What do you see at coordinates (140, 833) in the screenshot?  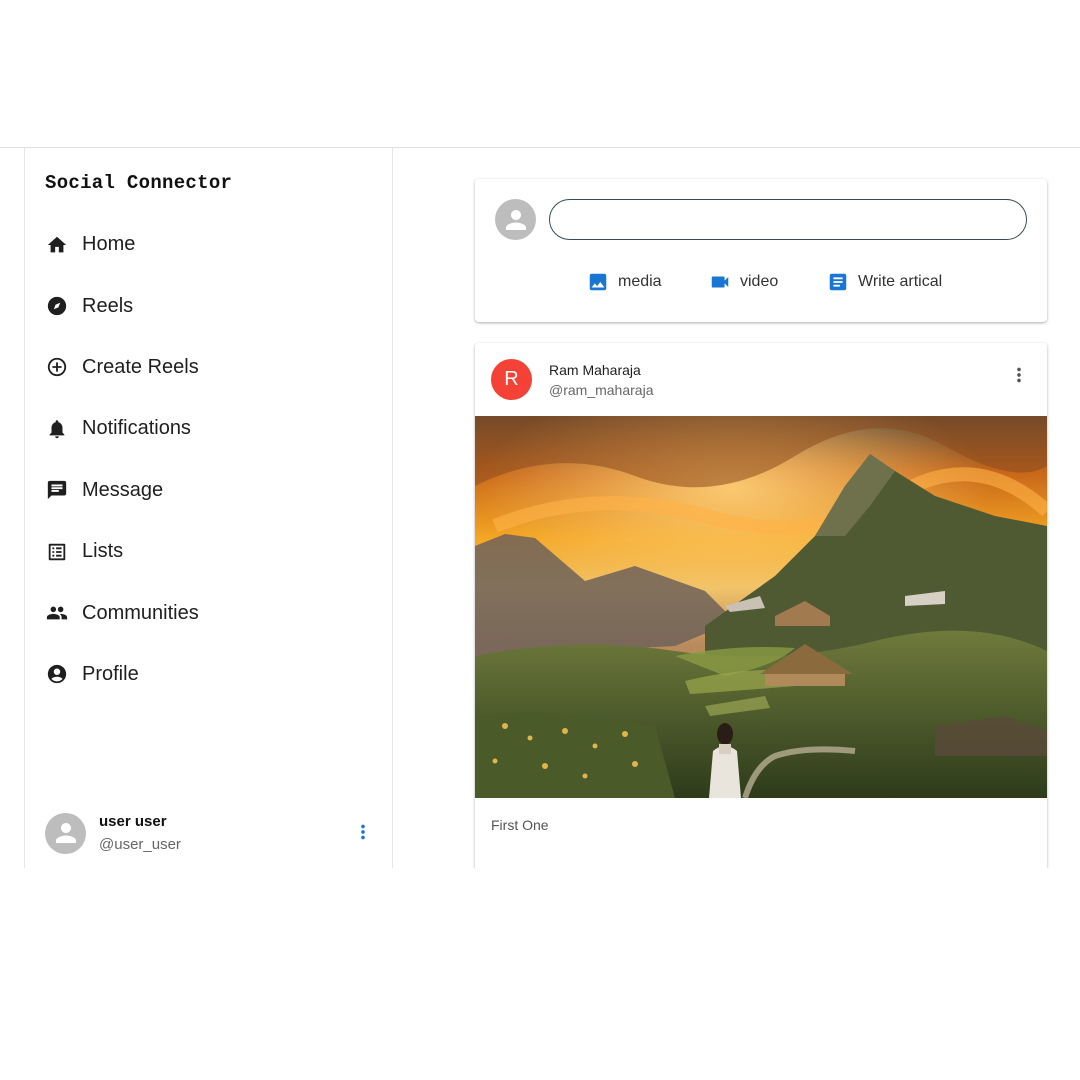 I see `user-names: user user @user_user` at bounding box center [140, 833].